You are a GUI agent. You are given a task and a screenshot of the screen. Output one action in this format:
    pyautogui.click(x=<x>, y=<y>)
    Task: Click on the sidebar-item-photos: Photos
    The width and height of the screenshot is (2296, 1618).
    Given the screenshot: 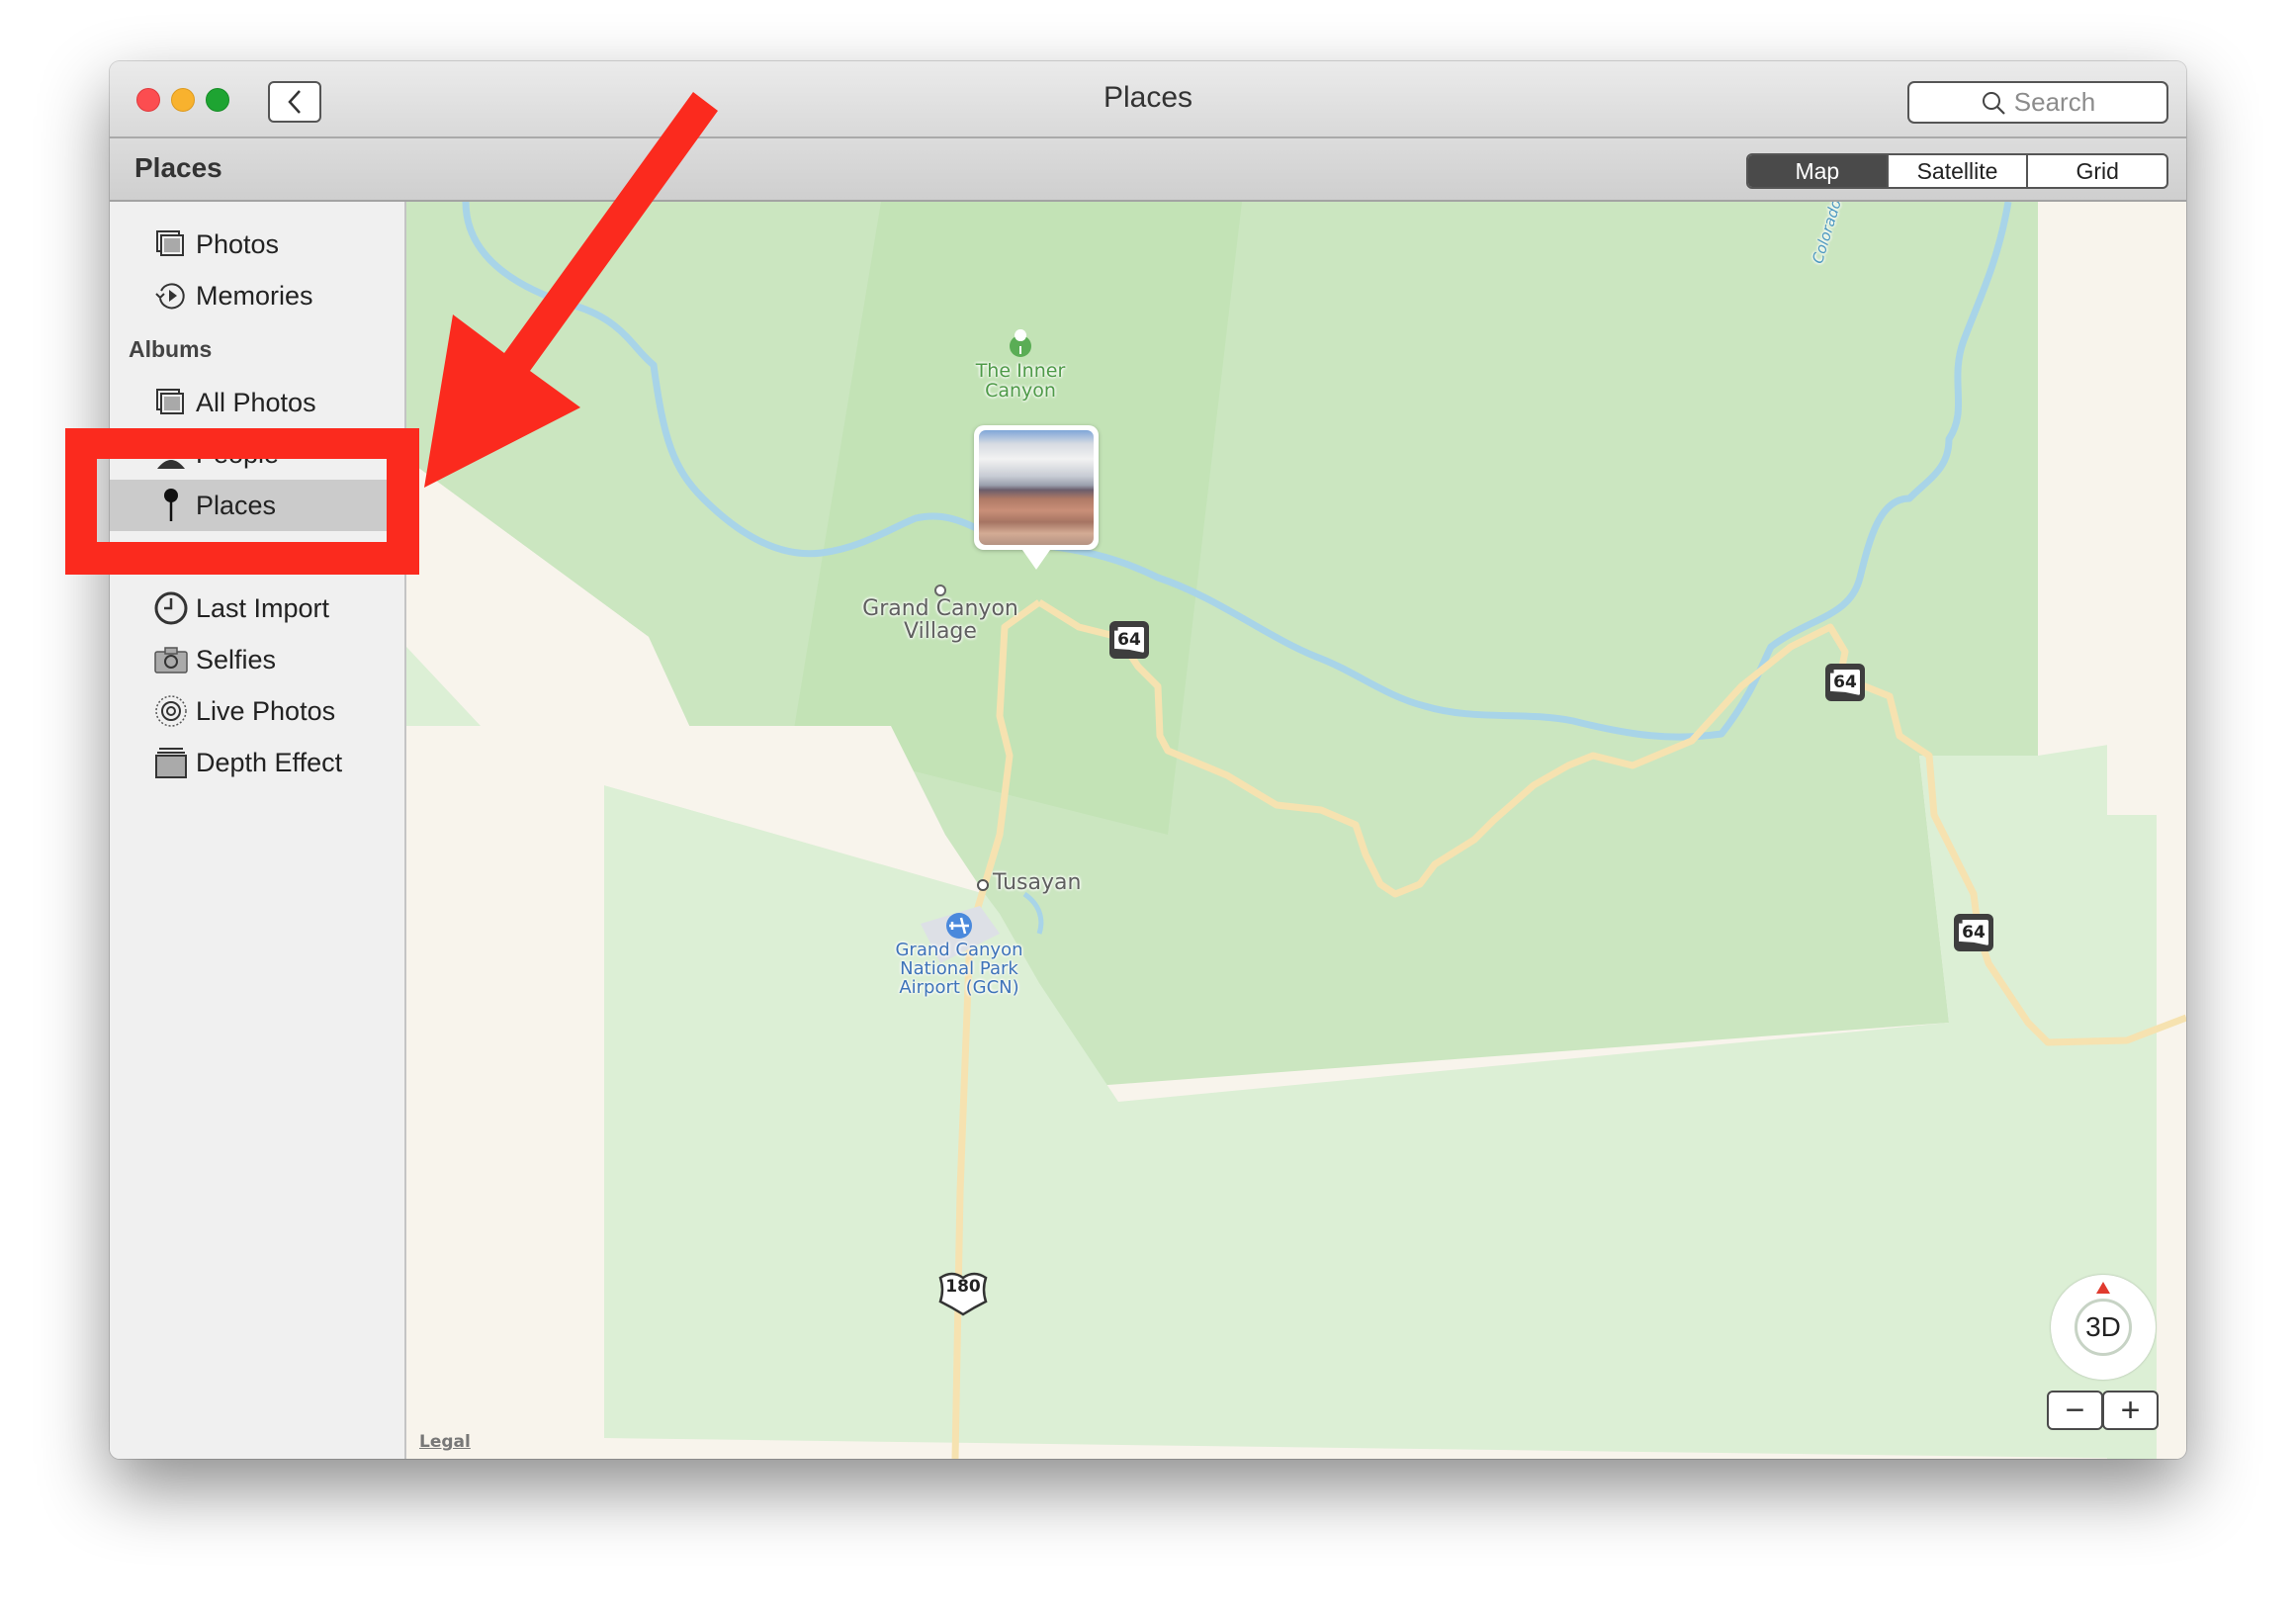 What is the action you would take?
    pyautogui.click(x=257, y=245)
    